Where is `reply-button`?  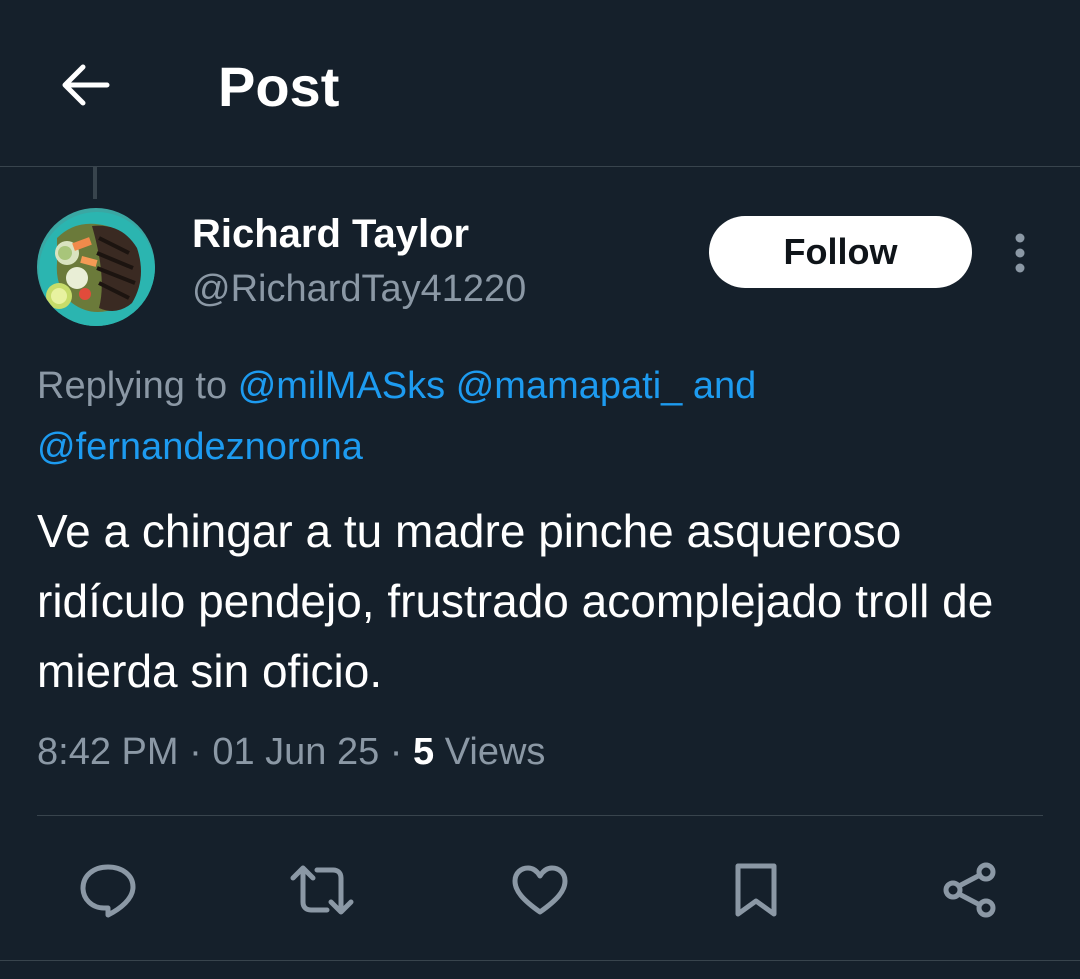 reply-button is located at coordinates (108, 890).